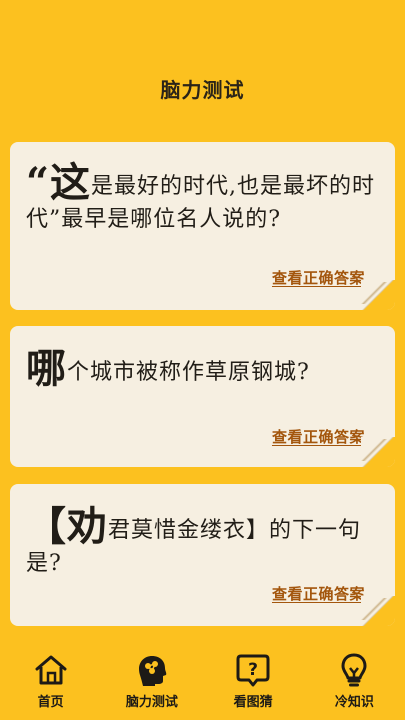 This screenshot has width=405, height=720. Describe the element at coordinates (202, 90) in the screenshot. I see `page-title: 脑力测试` at that location.